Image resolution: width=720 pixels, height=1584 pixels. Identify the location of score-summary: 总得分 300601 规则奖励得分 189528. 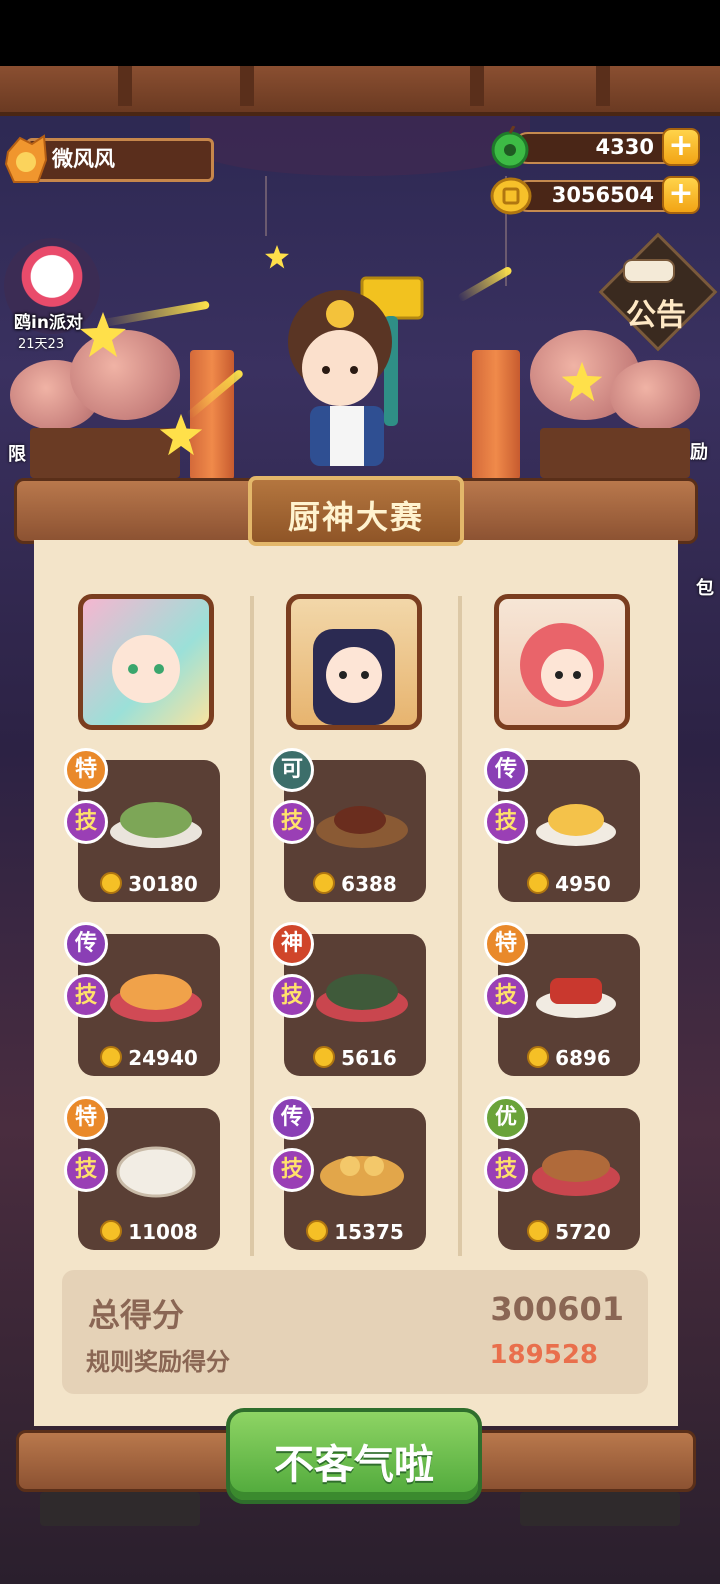
(355, 1332).